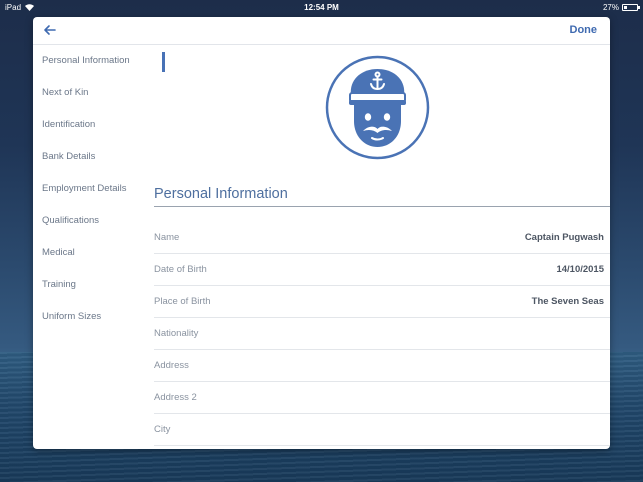  I want to click on wifi-icon, so click(30, 7).